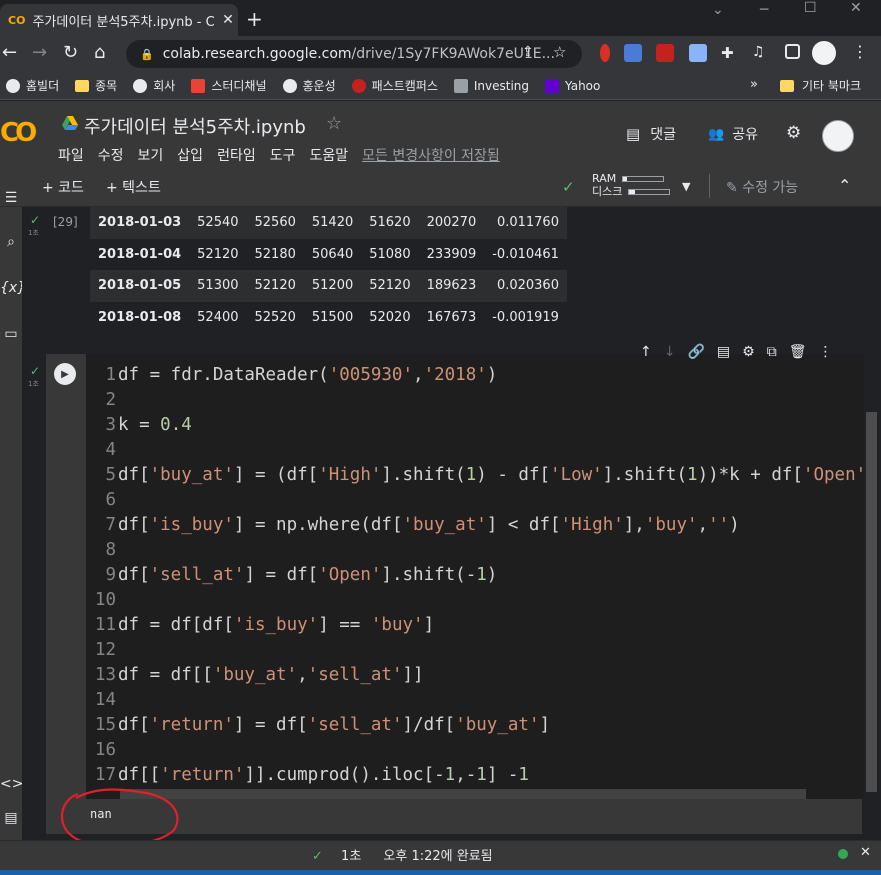  What do you see at coordinates (463, 794) in the screenshot?
I see `editor-horizontal-scrollbar` at bounding box center [463, 794].